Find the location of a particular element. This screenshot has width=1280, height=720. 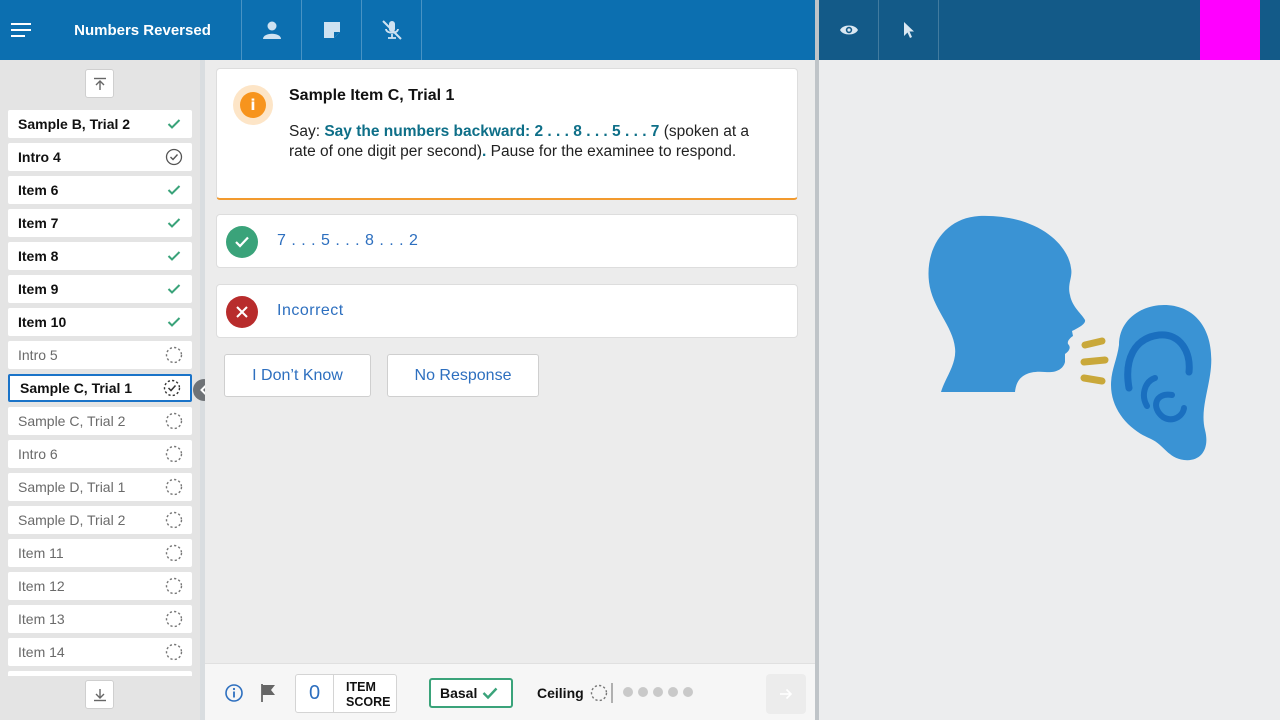

list-item-label: Item 10 is located at coordinates (42, 322).